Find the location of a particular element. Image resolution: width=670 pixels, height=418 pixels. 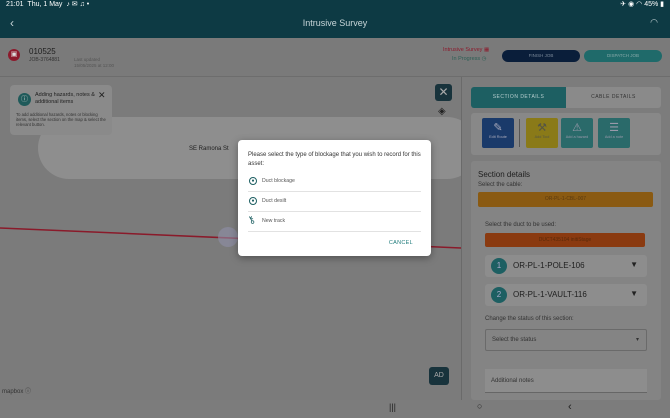

calendar-icon: ▦ is located at coordinates (486, 50).